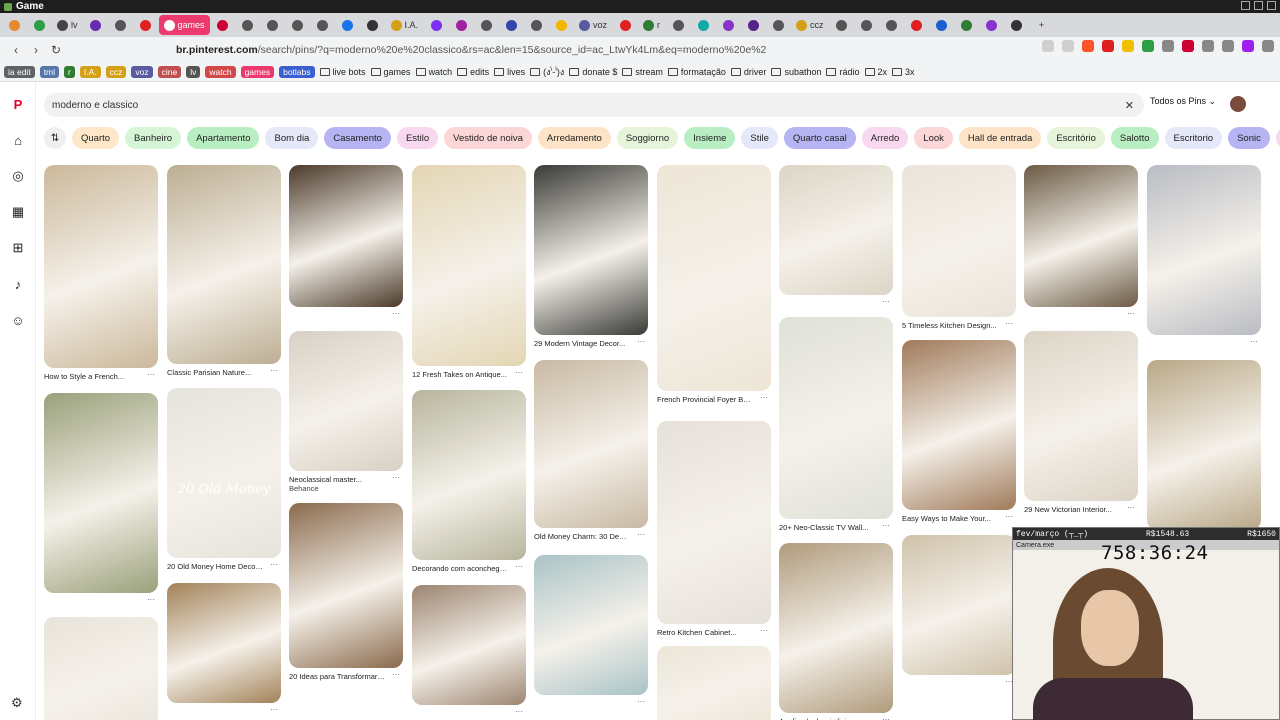 This screenshot has height=720, width=1280. What do you see at coordinates (885, 138) in the screenshot?
I see `guide-chip: Arredo` at bounding box center [885, 138].